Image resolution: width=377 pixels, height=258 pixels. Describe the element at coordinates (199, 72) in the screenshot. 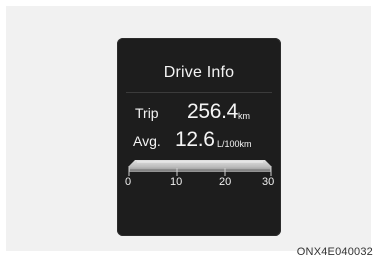

I see `drive-info-title: Drive Info` at that location.